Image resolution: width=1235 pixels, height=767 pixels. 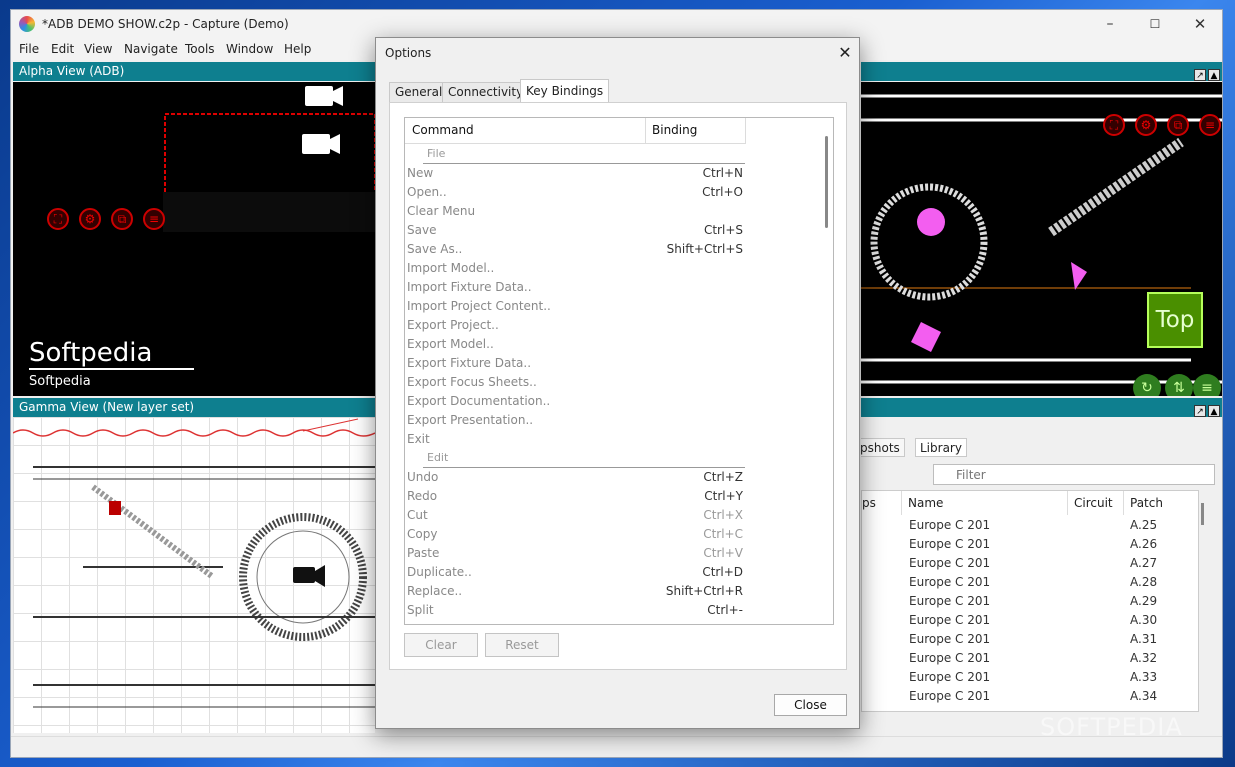 What do you see at coordinates (436, 153) in the screenshot?
I see `group-label: File` at bounding box center [436, 153].